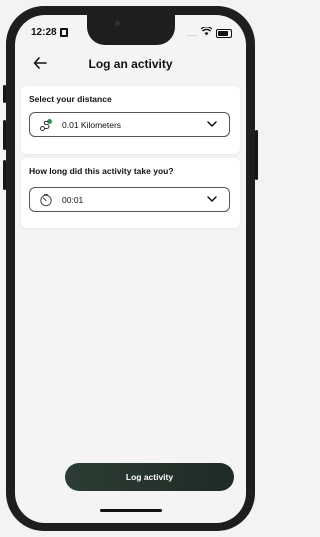  What do you see at coordinates (117, 23) in the screenshot?
I see `camera-icon` at bounding box center [117, 23].